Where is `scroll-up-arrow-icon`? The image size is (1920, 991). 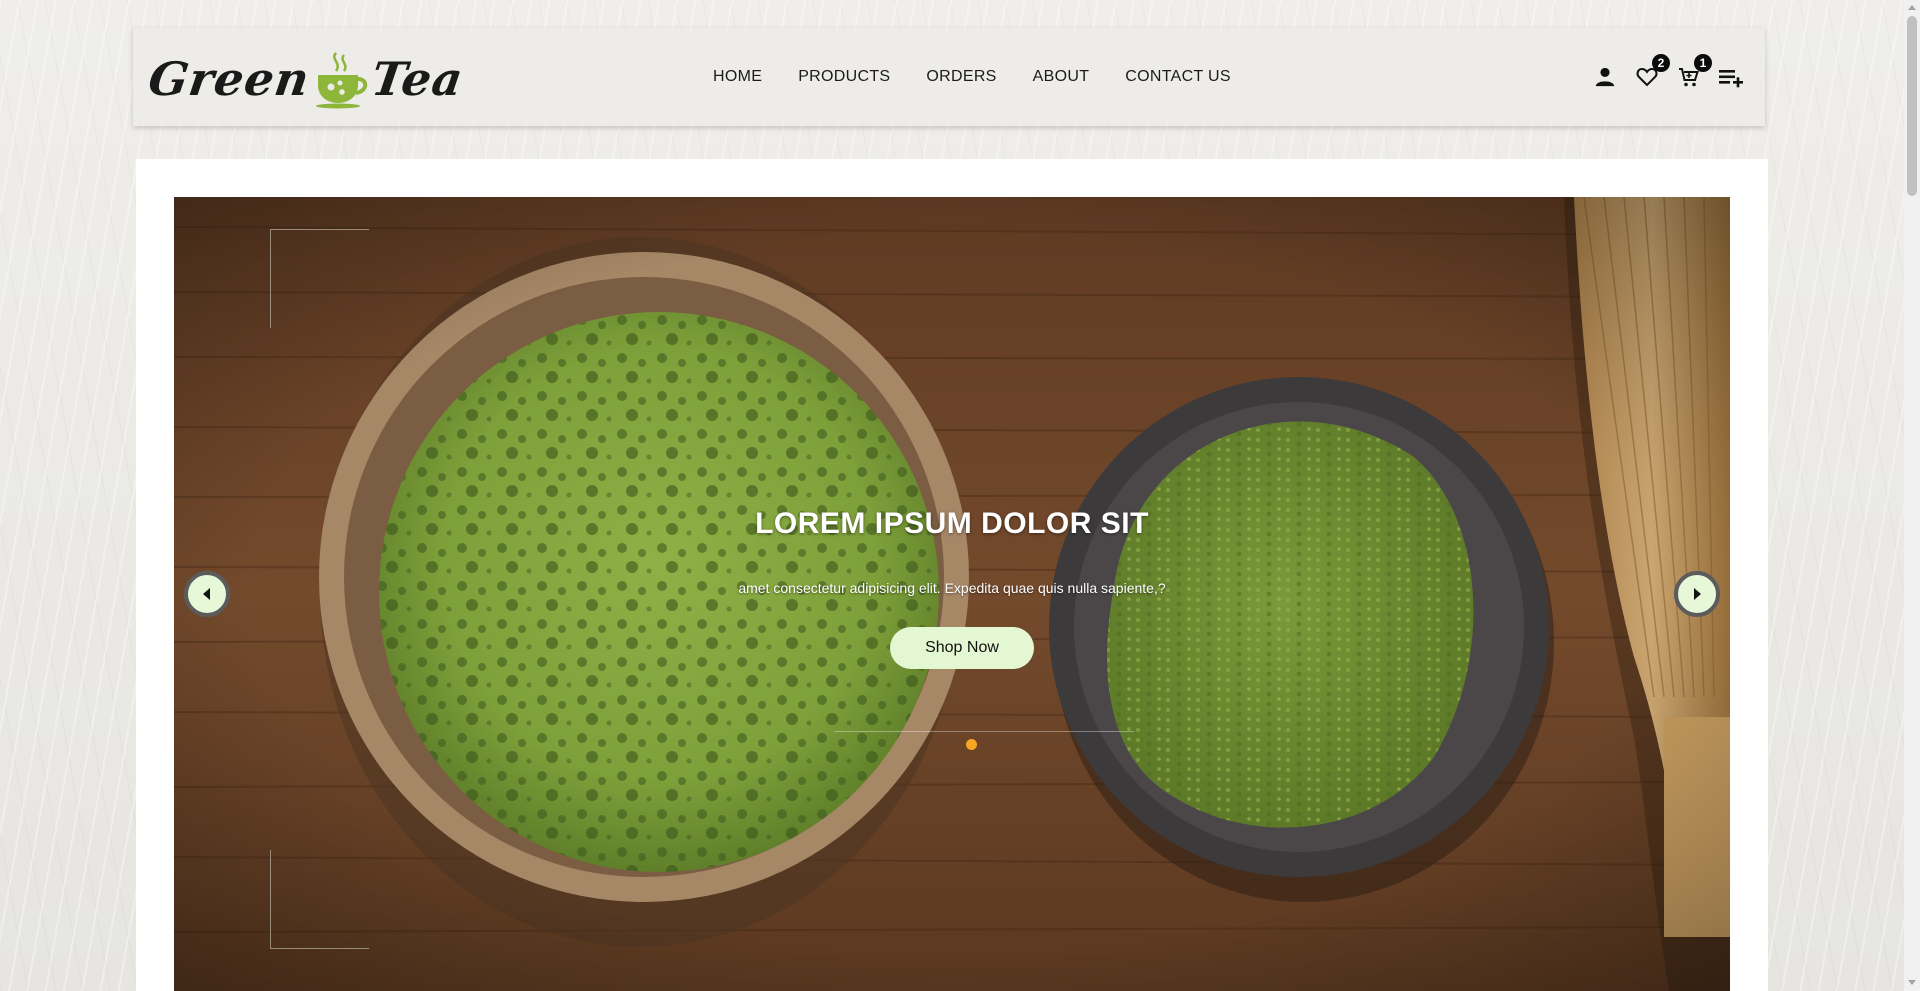
scroll-up-arrow-icon is located at coordinates (1912, 7).